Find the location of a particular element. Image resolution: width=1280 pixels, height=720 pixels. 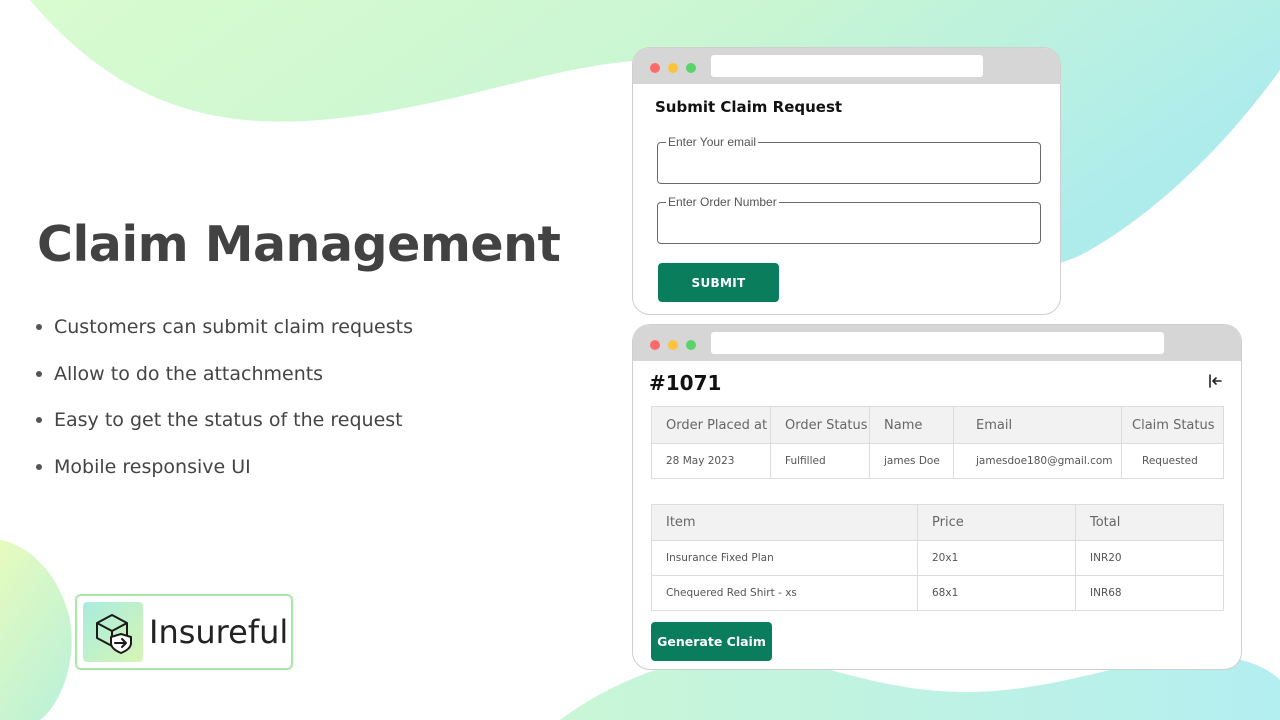

feature-item: Allow to do the attachments is located at coordinates (224, 383).